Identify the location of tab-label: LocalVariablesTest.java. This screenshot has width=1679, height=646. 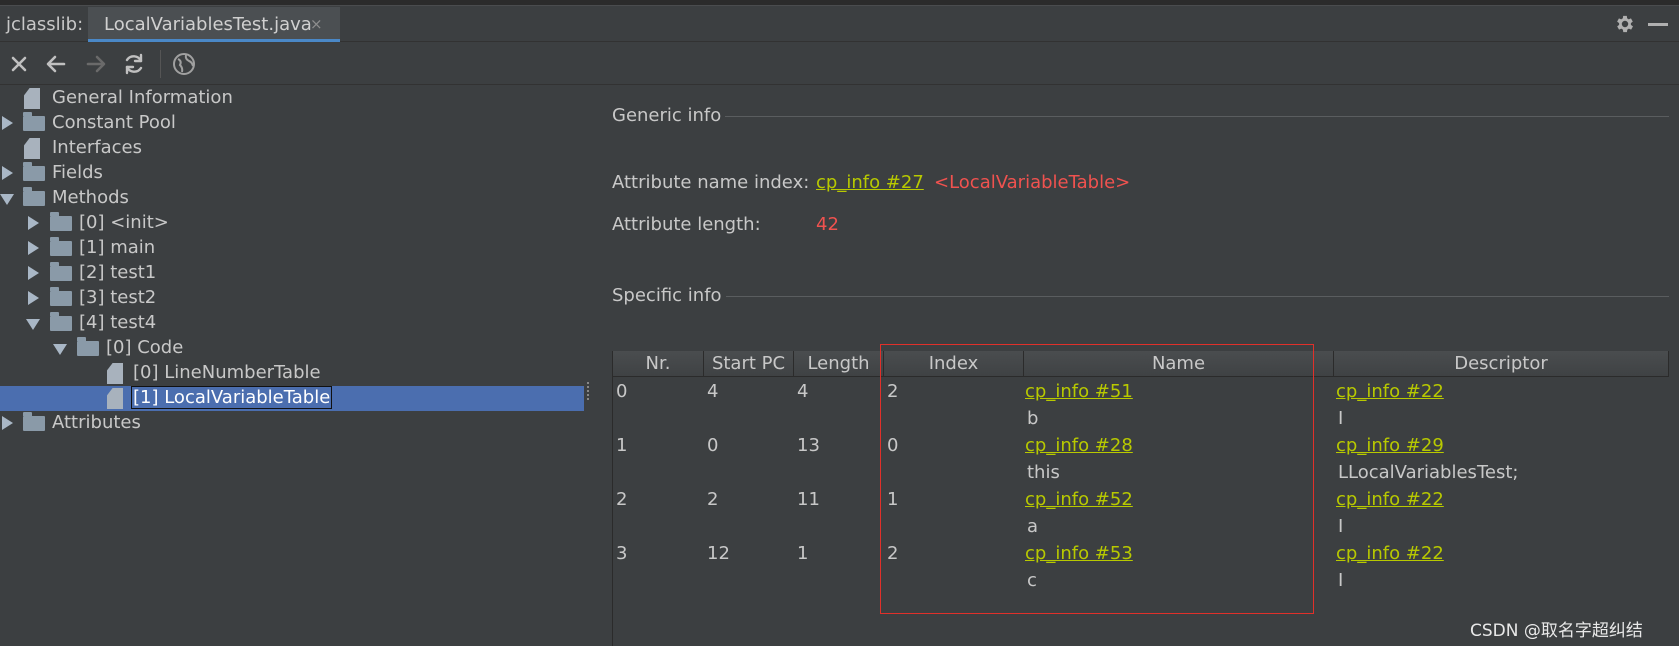
(208, 24).